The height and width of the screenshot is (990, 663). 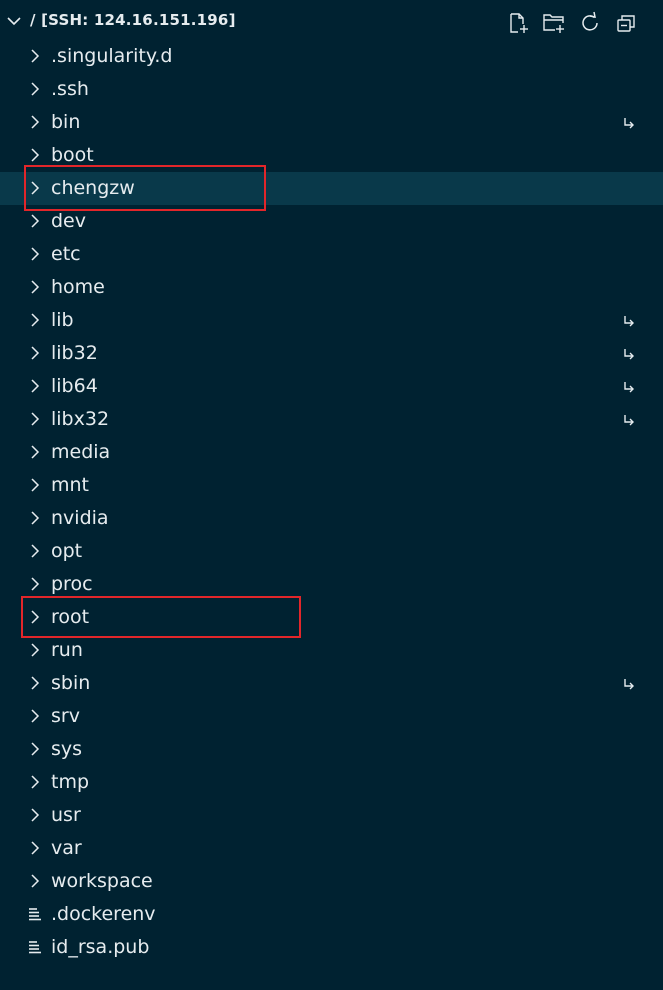 What do you see at coordinates (331, 452) in the screenshot?
I see `tree-folder-item: media` at bounding box center [331, 452].